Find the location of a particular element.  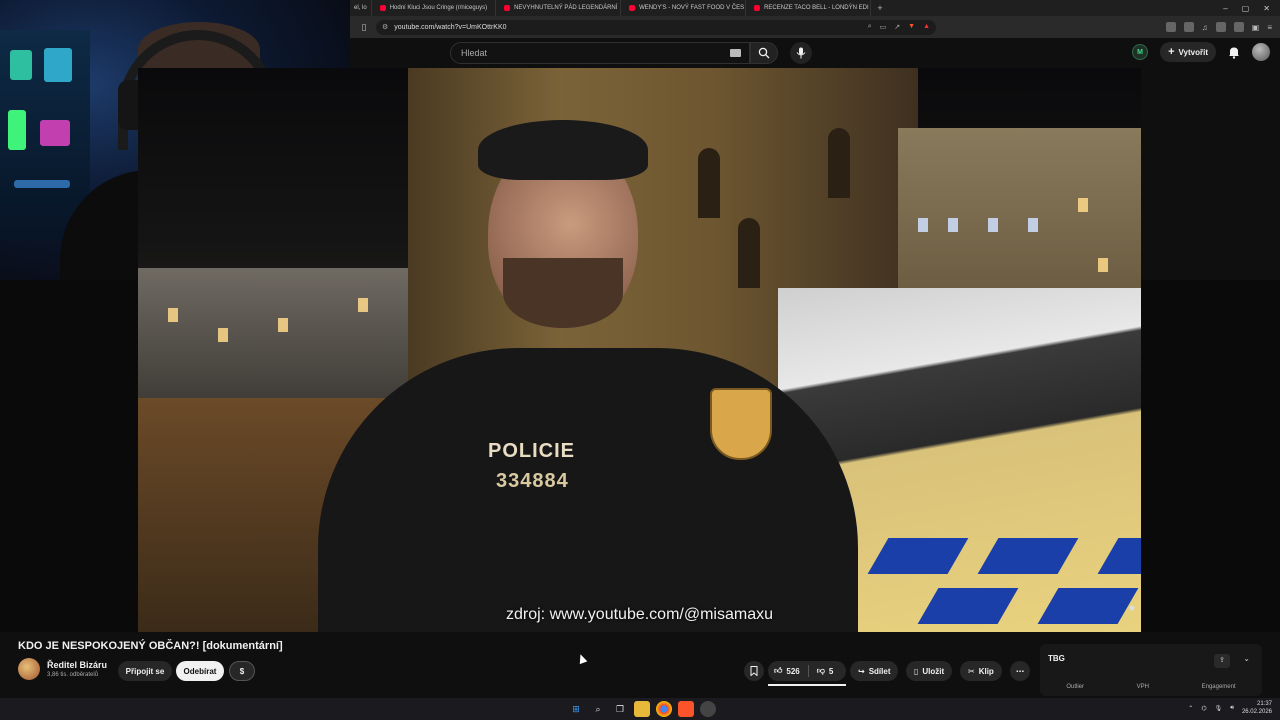

tab-engagement: Engagement is located at coordinates (1219, 687).